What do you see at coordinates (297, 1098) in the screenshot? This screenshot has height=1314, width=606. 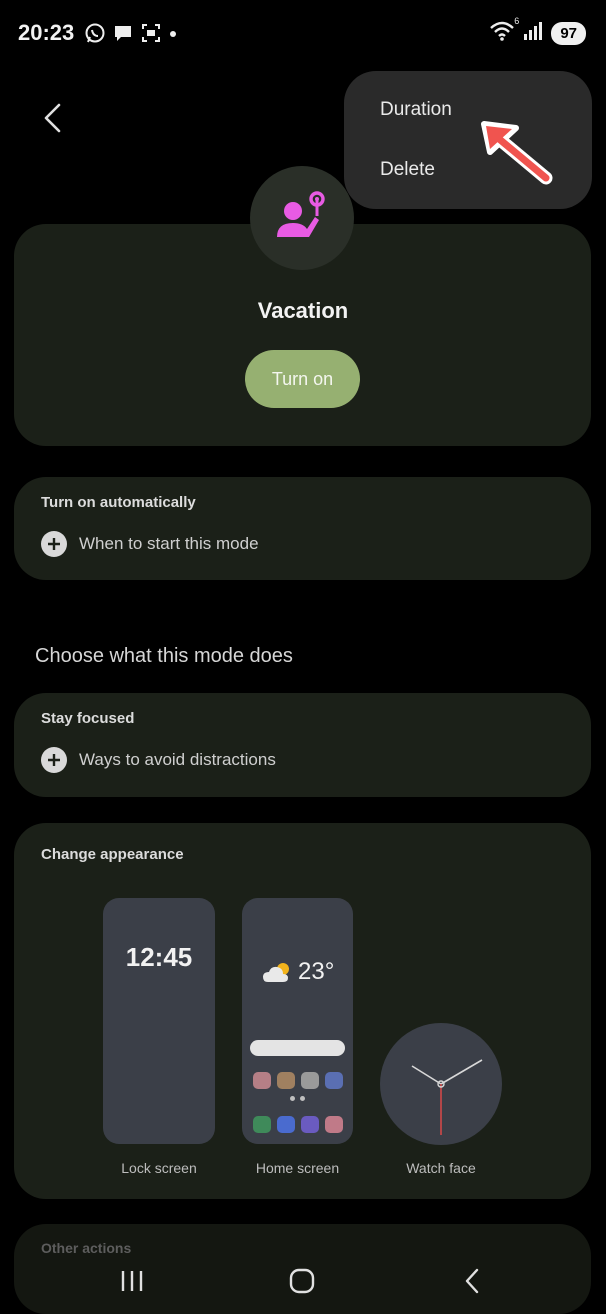 I see `page-indicator` at bounding box center [297, 1098].